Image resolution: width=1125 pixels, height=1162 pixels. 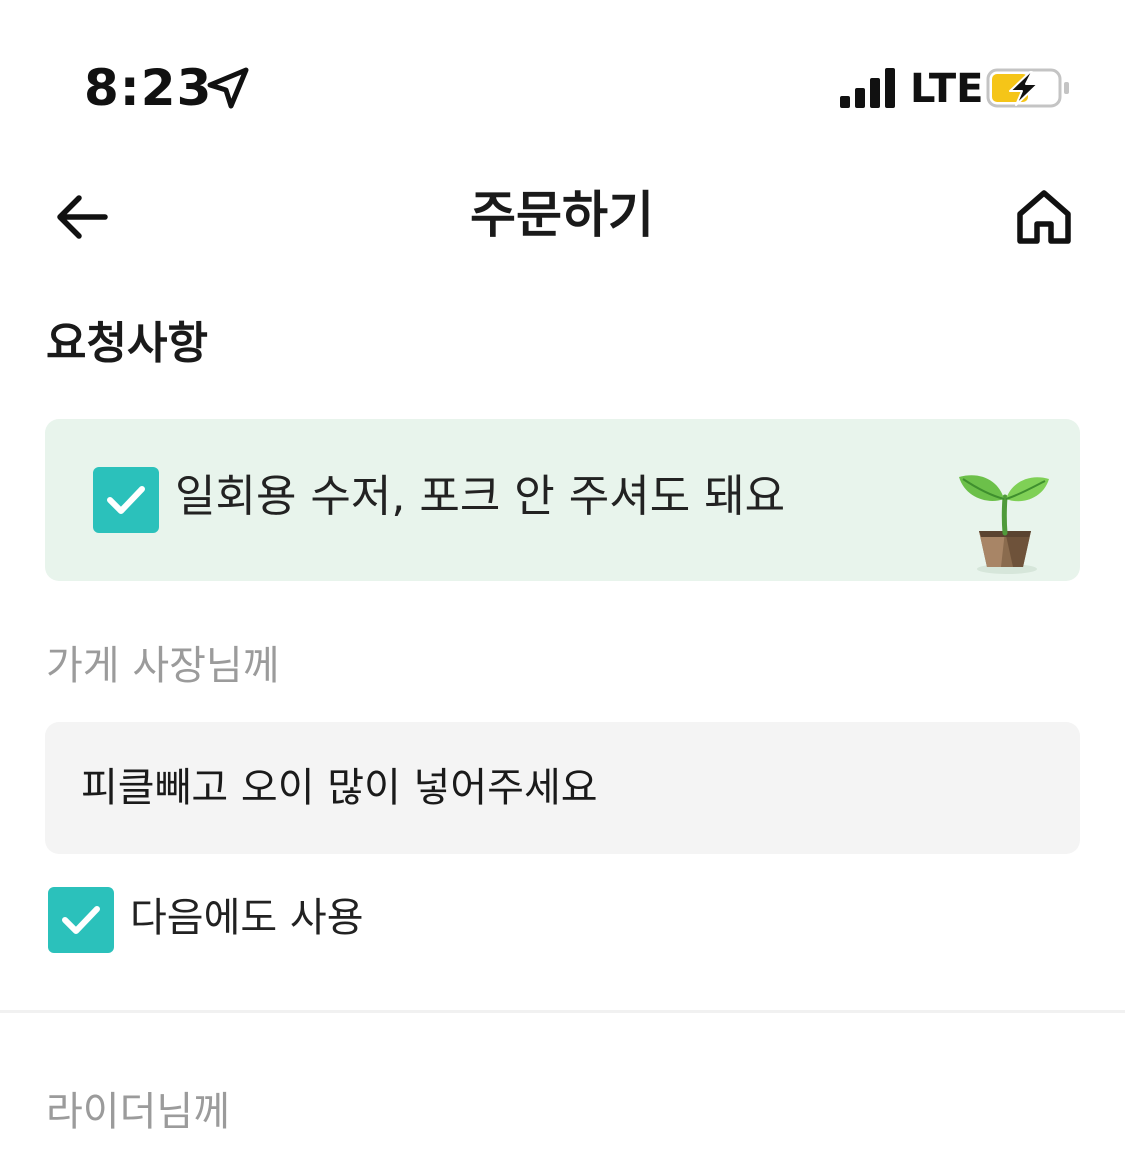 I want to click on battery-charging-icon, so click(x=1027, y=88).